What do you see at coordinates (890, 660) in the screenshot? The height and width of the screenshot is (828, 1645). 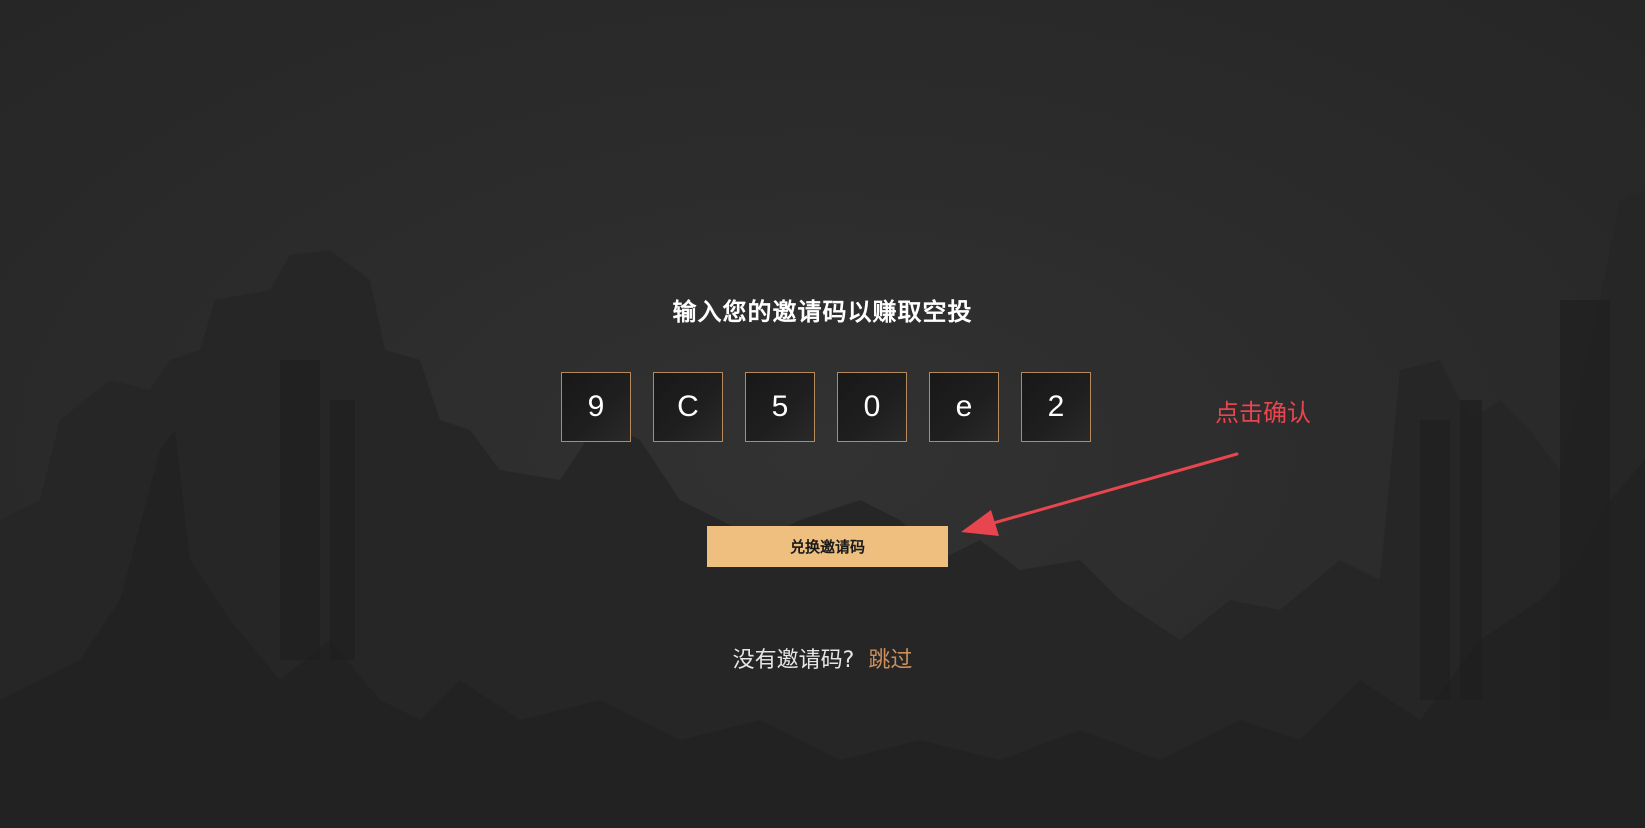 I see `skip-link: 跳过` at bounding box center [890, 660].